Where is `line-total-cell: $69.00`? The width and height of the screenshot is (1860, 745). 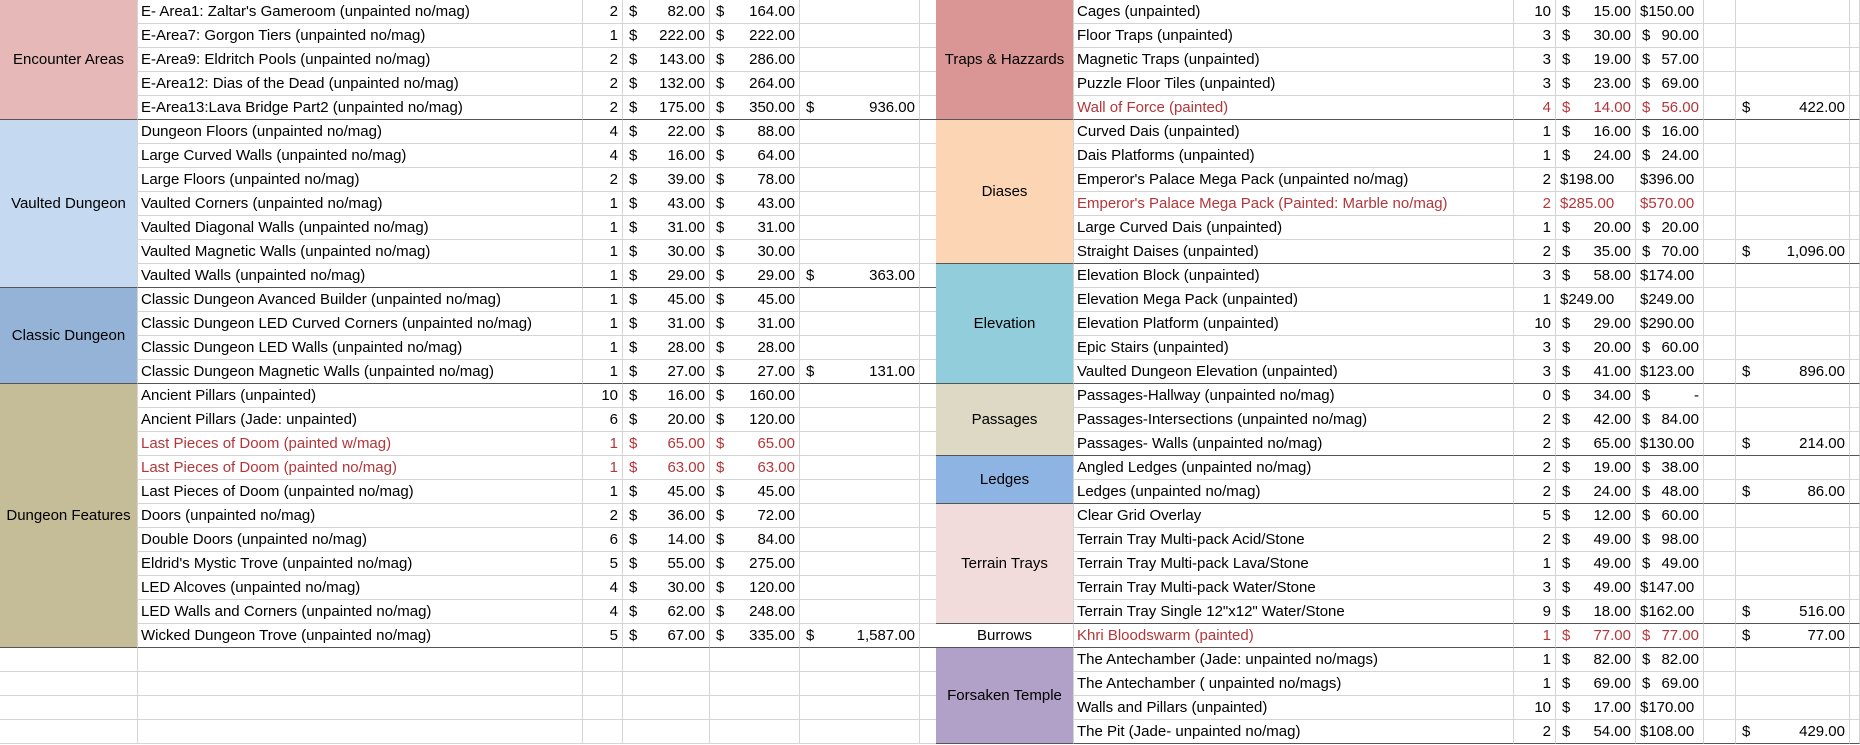 line-total-cell: $69.00 is located at coordinates (1670, 84).